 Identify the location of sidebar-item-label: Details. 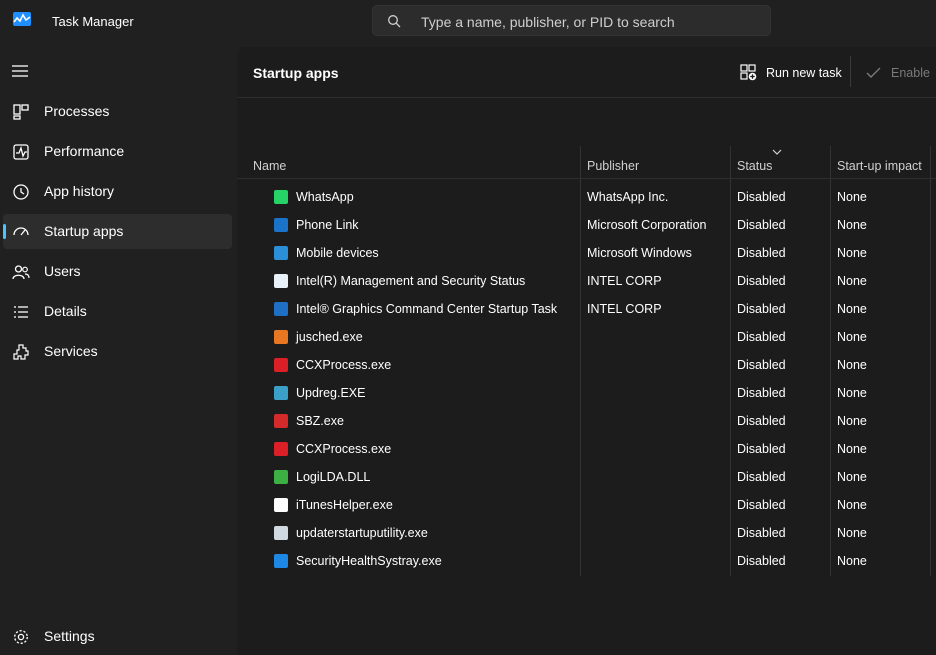
(65, 311).